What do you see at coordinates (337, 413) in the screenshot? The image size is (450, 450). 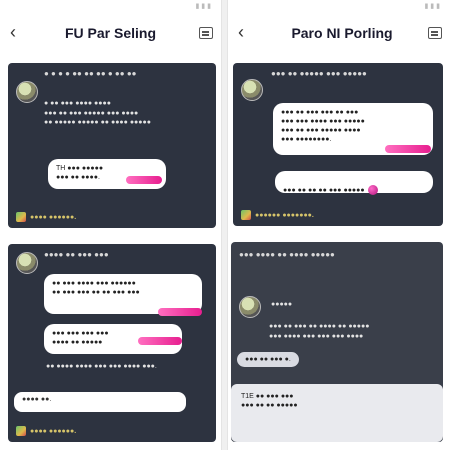 I see `bottom-panel: T1E ●● ●●● ●●● ●●● ●● ●● ●●●●●` at bounding box center [337, 413].